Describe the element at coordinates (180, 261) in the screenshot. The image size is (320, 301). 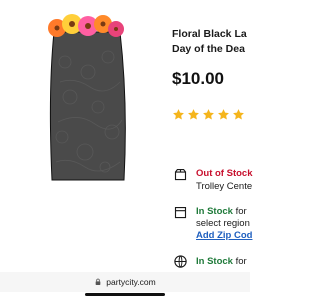
I see `globe-icon` at that location.